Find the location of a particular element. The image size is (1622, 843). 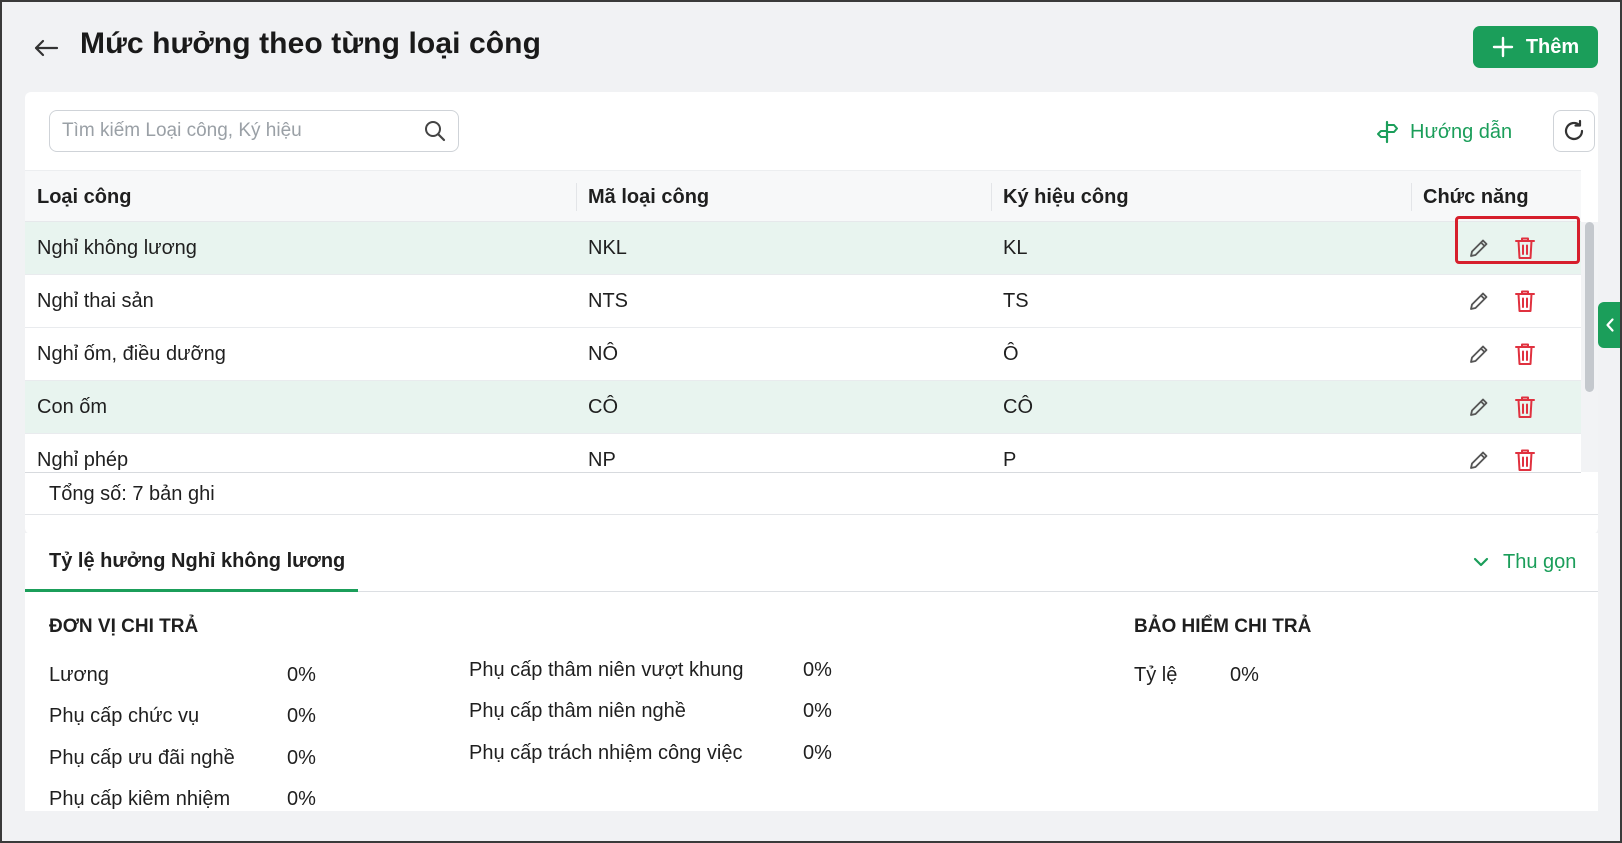

collapse-label: Thu gọn is located at coordinates (1540, 561).